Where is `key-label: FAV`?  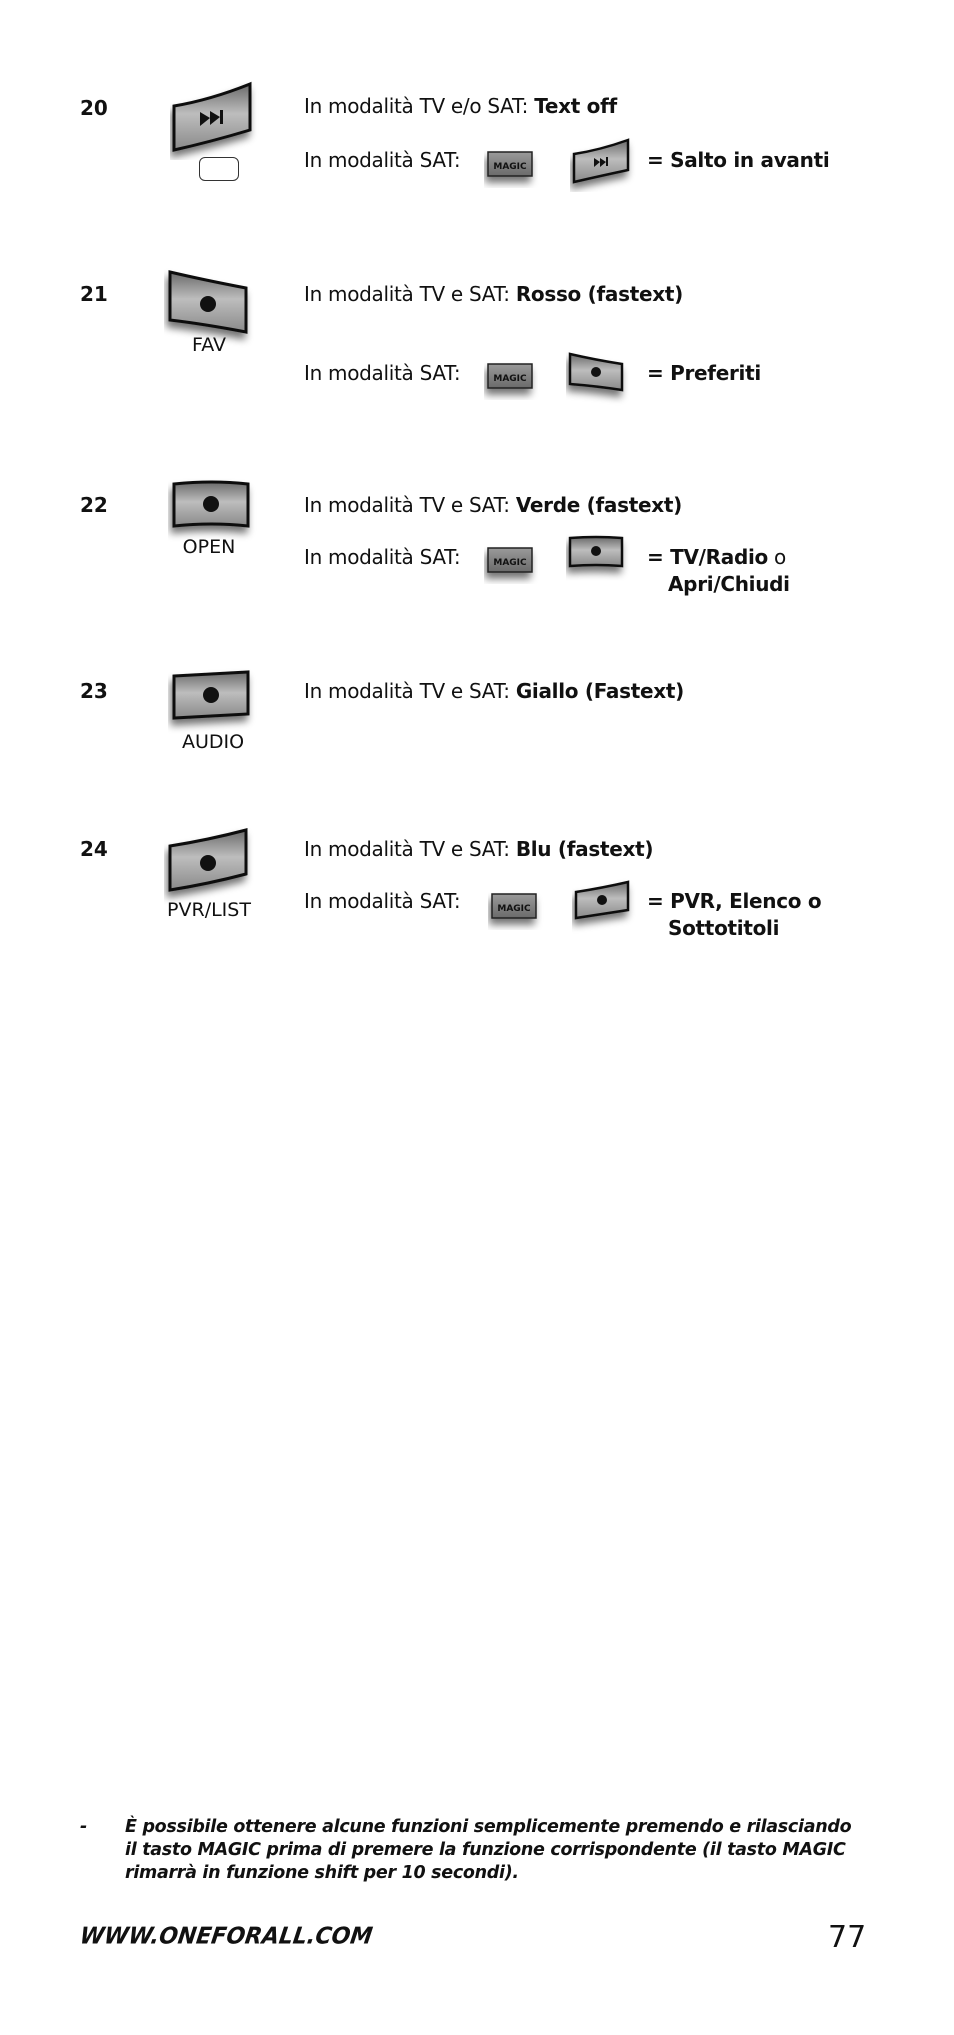 key-label: FAV is located at coordinates (209, 345).